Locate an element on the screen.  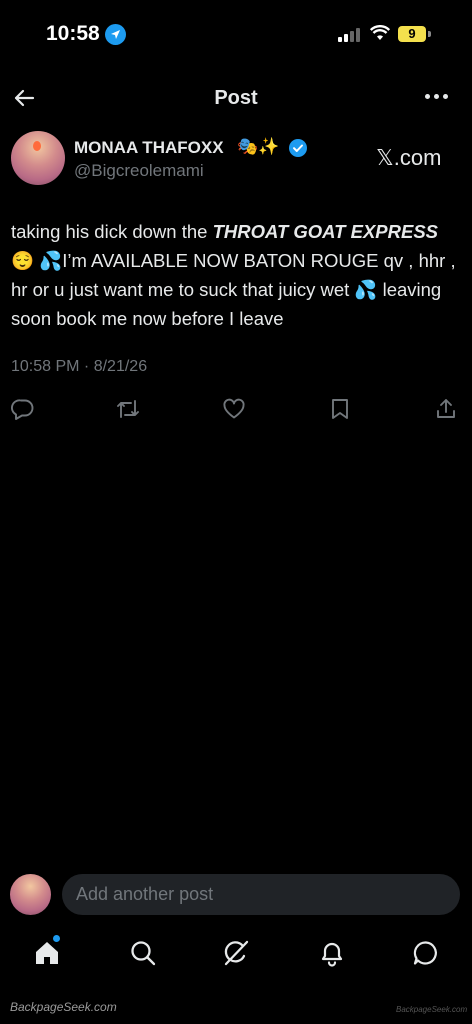
messages-icon is located at coordinates (426, 953).